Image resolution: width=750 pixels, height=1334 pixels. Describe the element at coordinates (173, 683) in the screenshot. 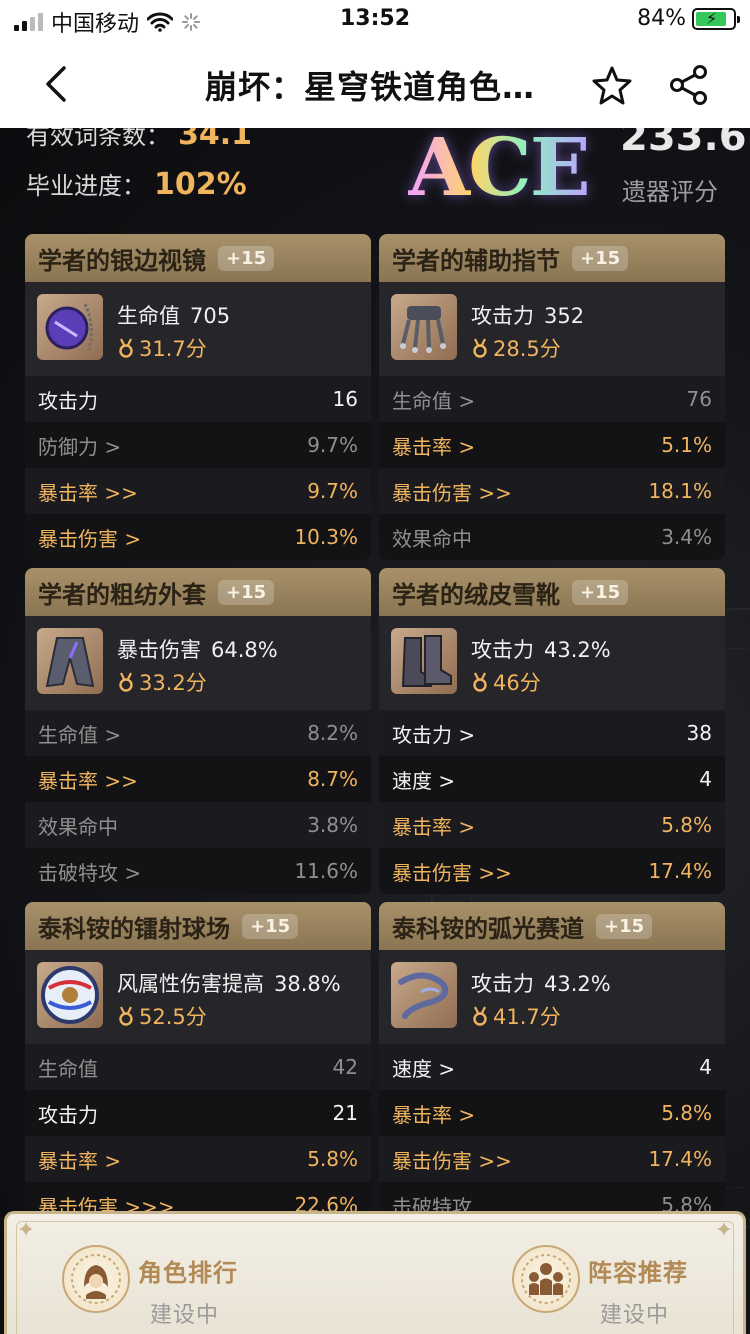

I see `relic-score-text: 33.2分` at that location.